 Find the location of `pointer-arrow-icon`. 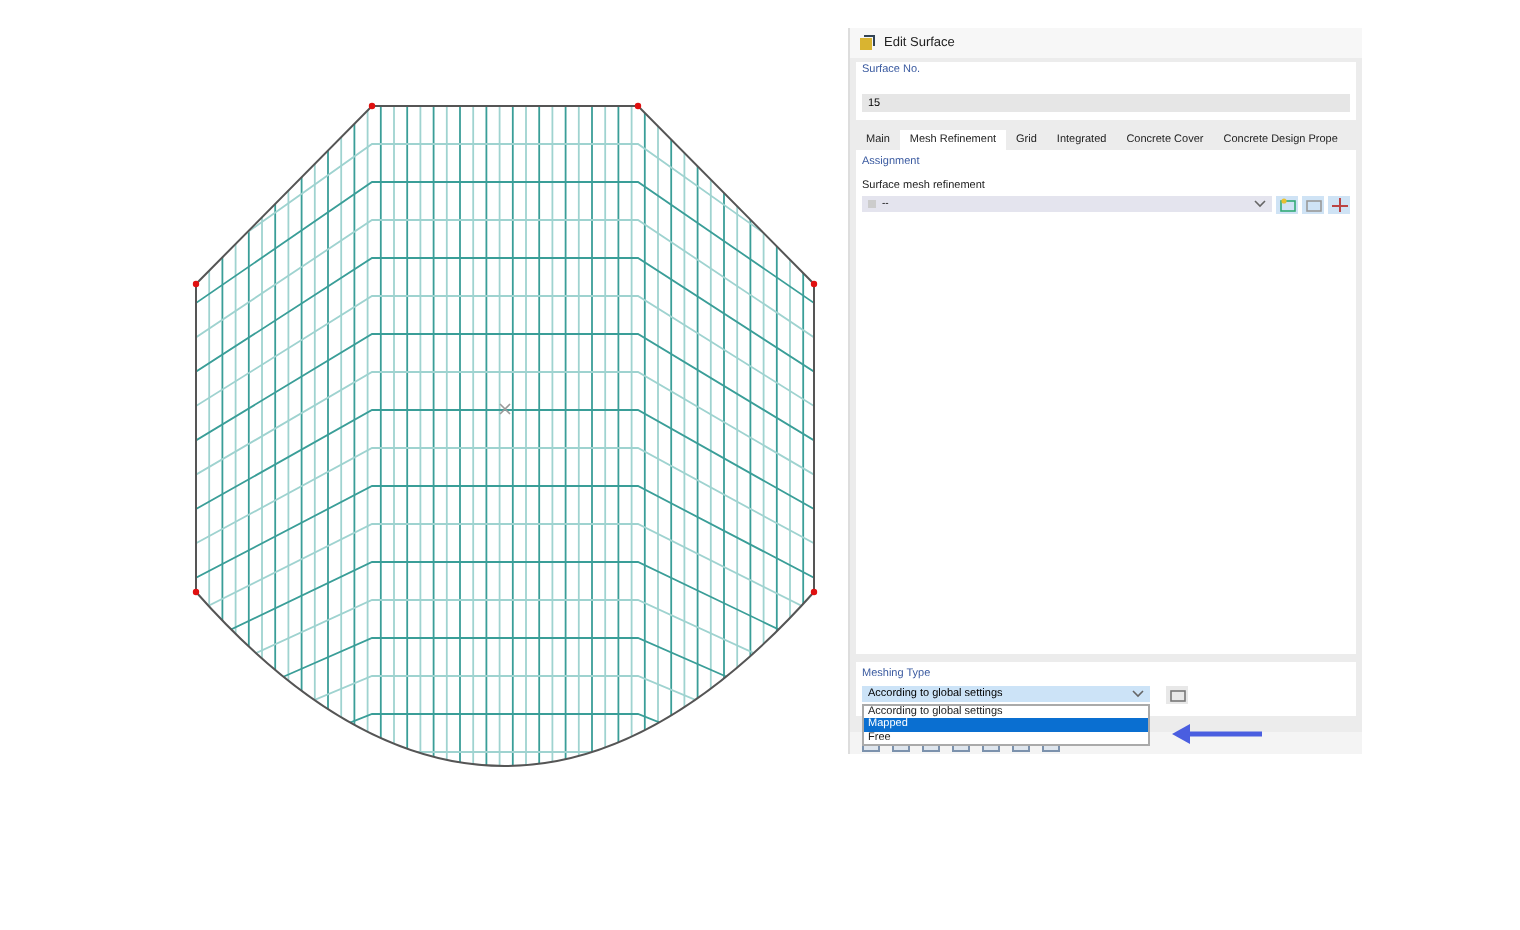

pointer-arrow-icon is located at coordinates (1218, 733).